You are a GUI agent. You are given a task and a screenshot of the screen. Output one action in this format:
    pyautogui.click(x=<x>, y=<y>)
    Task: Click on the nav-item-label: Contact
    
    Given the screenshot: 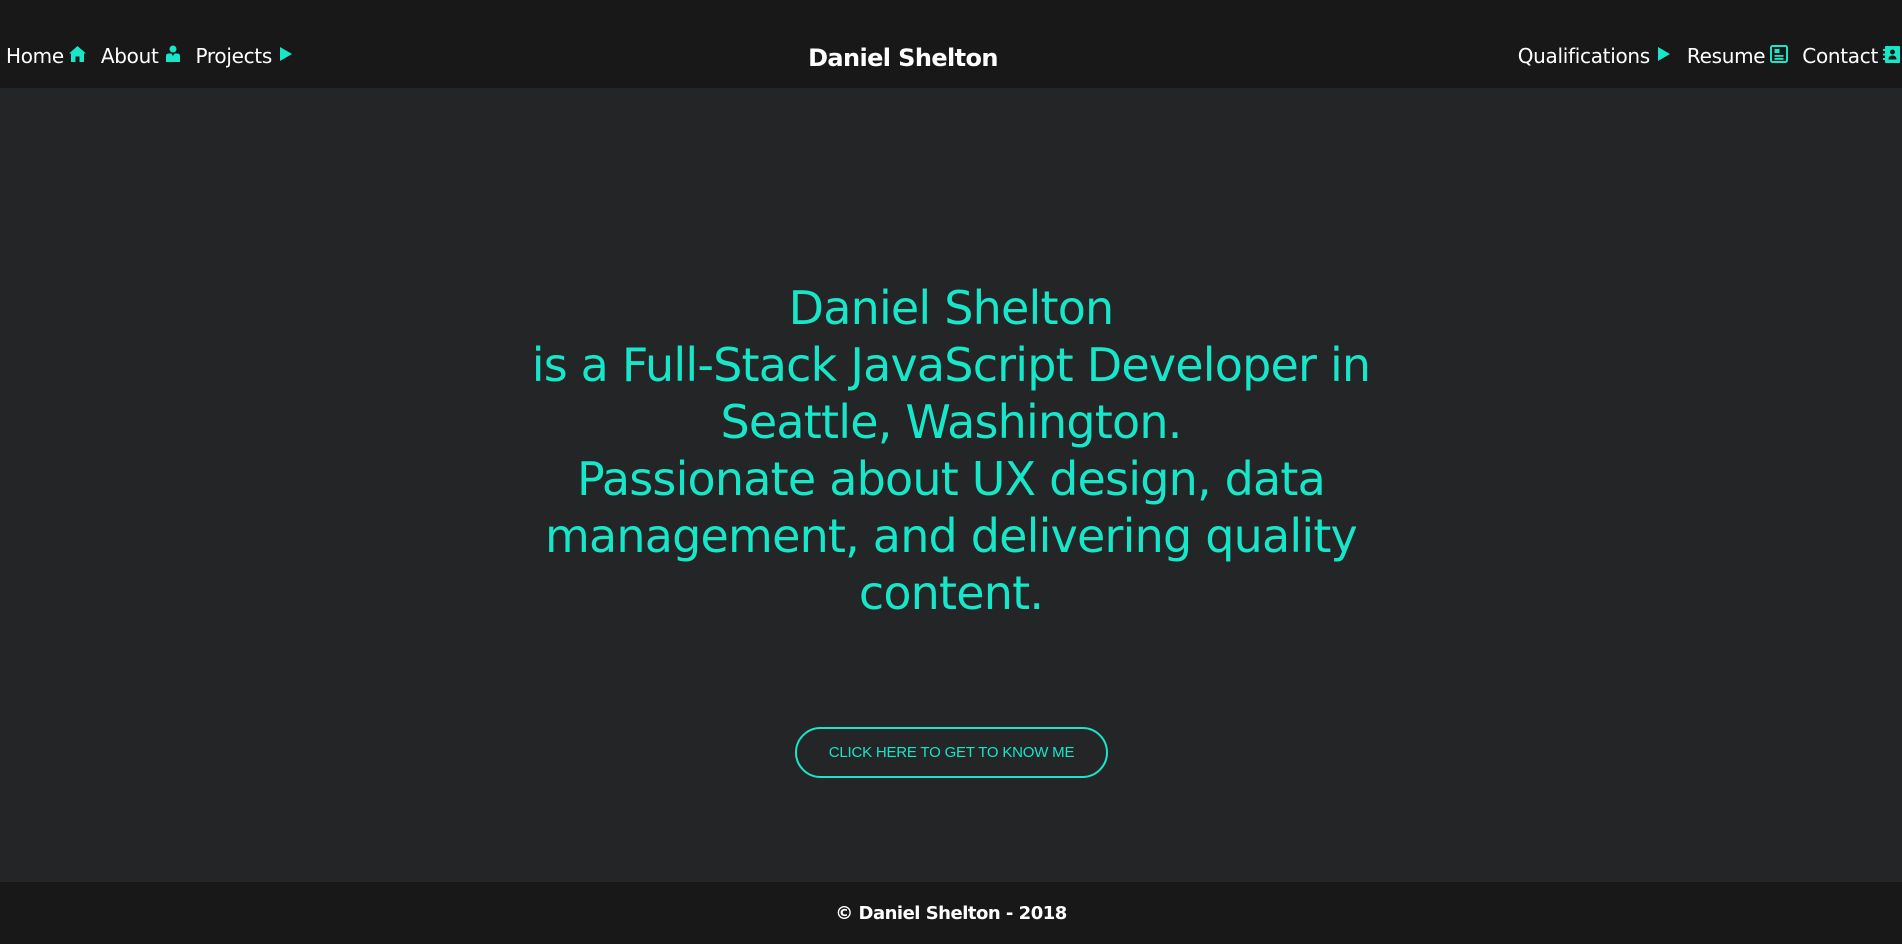 What is the action you would take?
    pyautogui.click(x=1840, y=56)
    